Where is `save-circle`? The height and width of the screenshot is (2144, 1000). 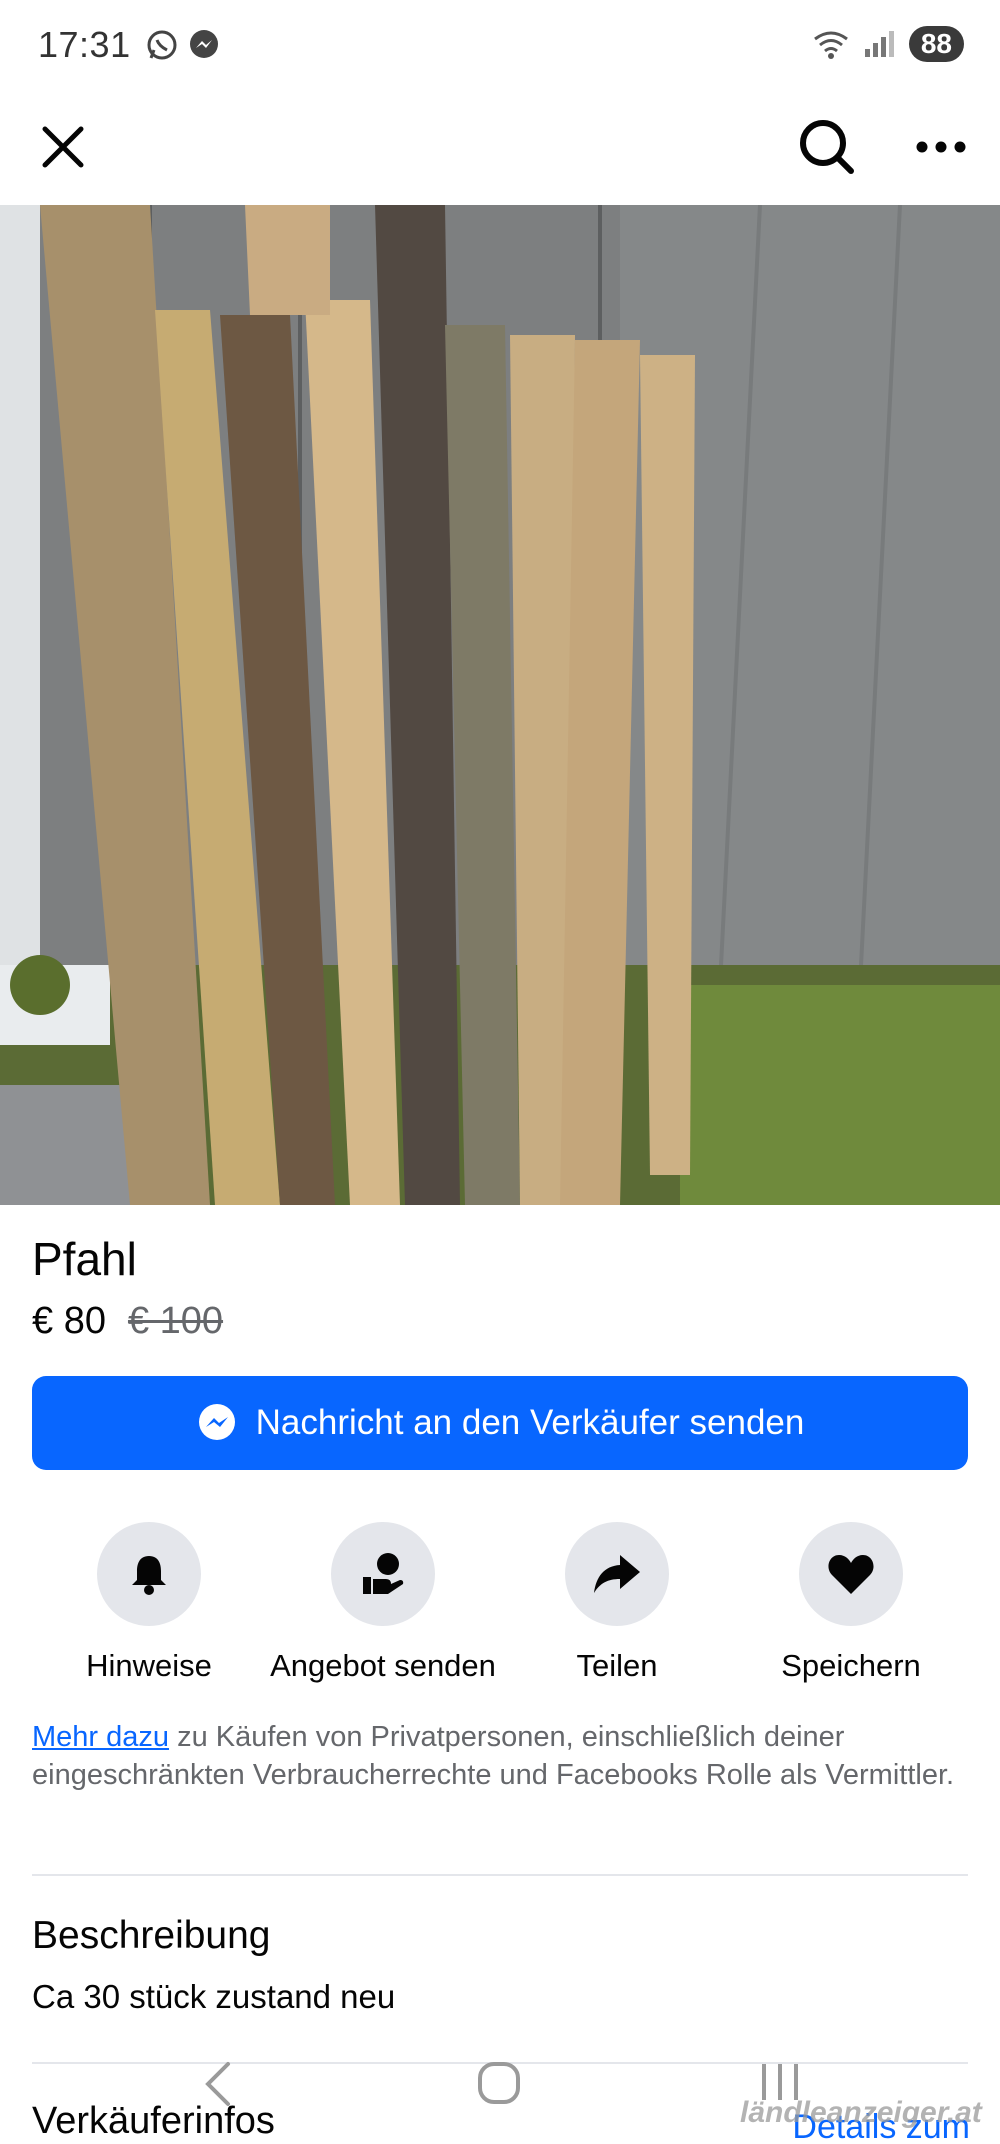
save-circle is located at coordinates (851, 1574).